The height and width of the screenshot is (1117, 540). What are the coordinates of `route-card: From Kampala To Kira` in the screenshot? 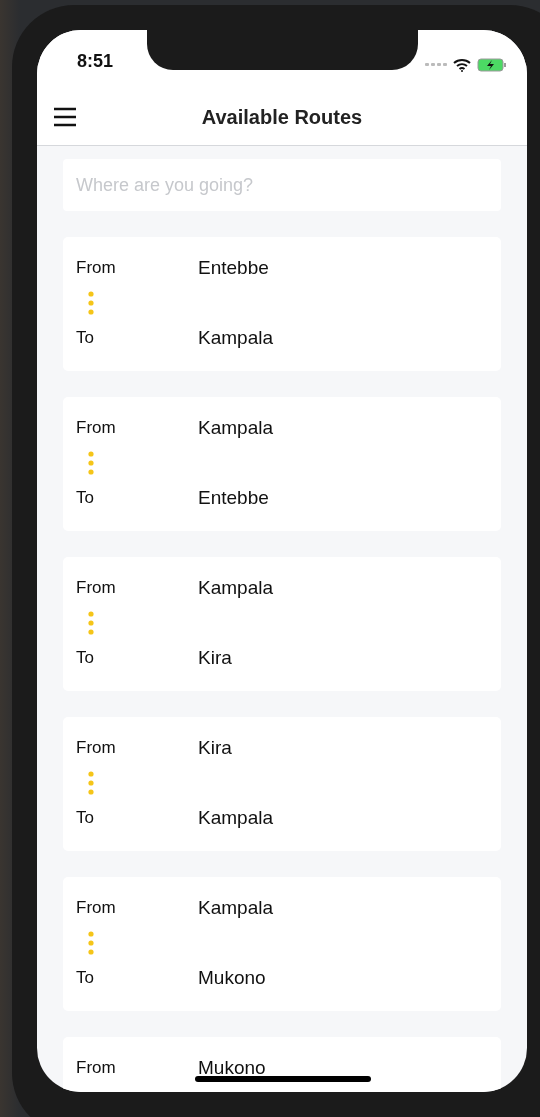 It's located at (282, 624).